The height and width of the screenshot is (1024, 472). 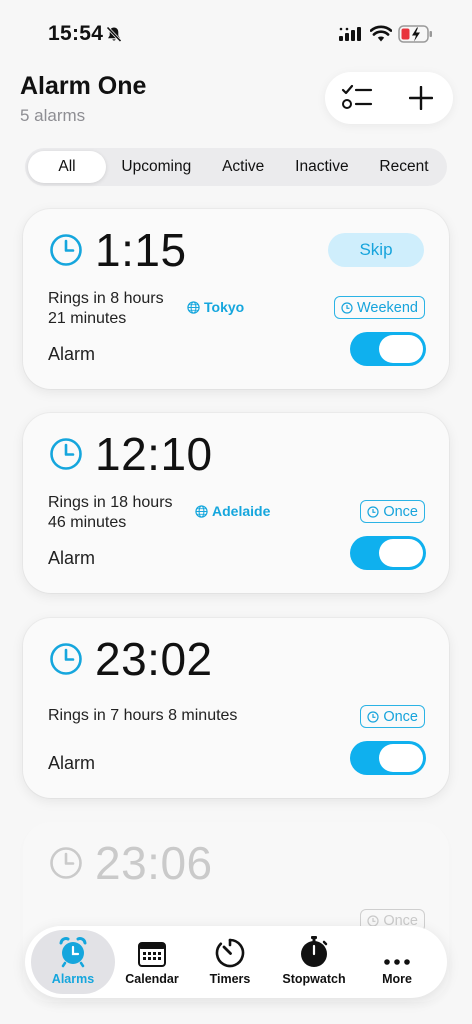 I want to click on rings-in-line1: Rings in 8 hours, so click(x=106, y=298).